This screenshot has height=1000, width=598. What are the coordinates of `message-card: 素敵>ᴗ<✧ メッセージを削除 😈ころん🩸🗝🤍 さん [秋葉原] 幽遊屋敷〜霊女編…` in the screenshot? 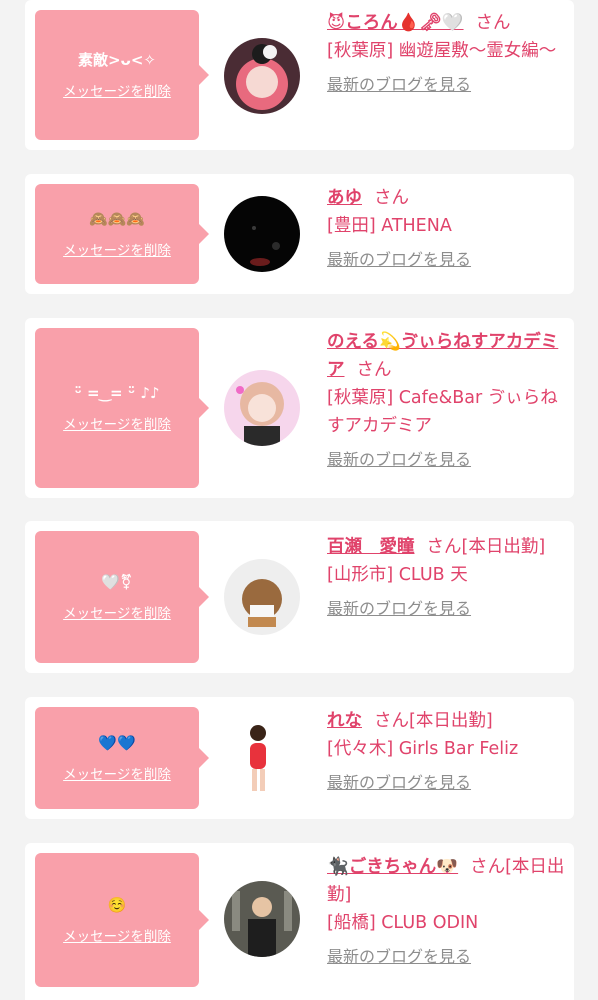 It's located at (299, 75).